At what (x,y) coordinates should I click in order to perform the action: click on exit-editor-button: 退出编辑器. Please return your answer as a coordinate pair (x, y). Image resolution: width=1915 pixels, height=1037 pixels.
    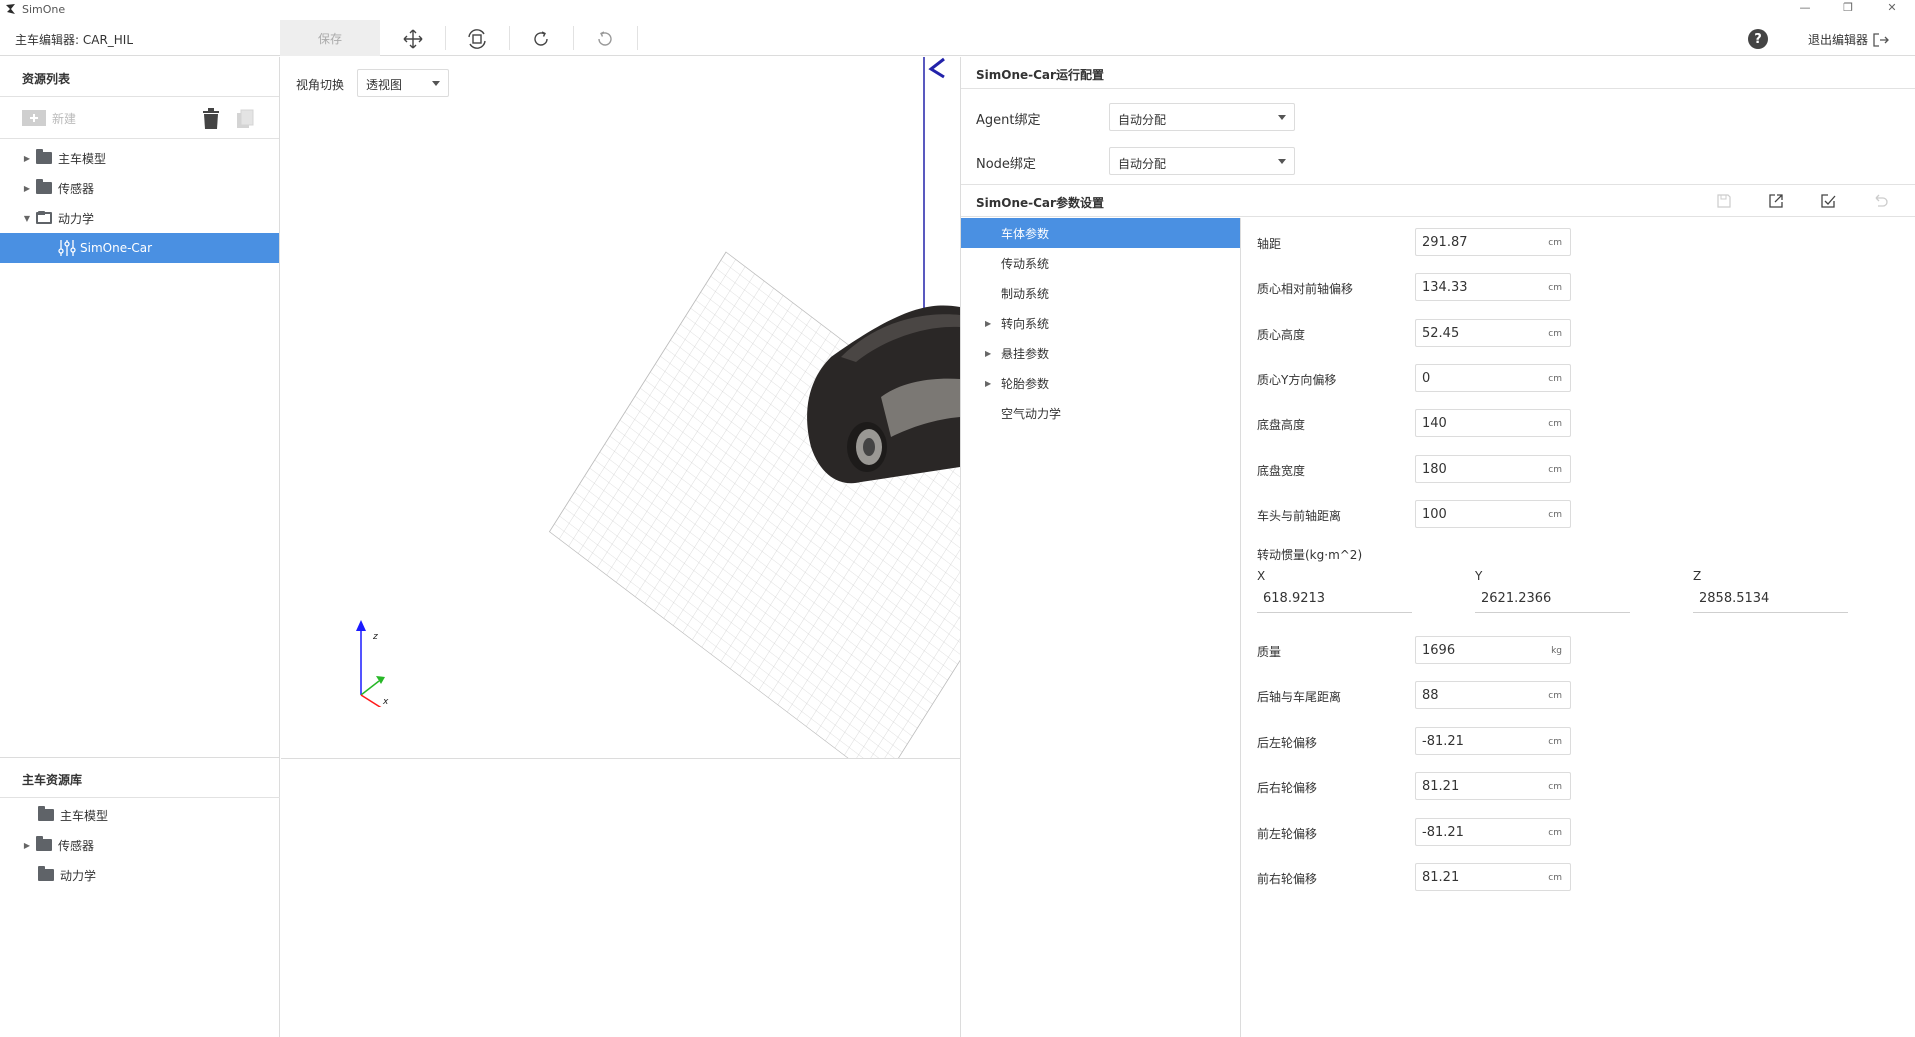
    Looking at the image, I should click on (1849, 39).